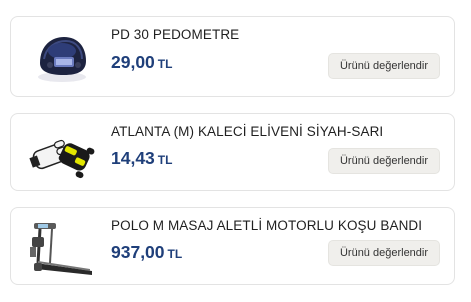 The height and width of the screenshot is (302, 471). I want to click on product-price: 29,00 TL, so click(141, 62).